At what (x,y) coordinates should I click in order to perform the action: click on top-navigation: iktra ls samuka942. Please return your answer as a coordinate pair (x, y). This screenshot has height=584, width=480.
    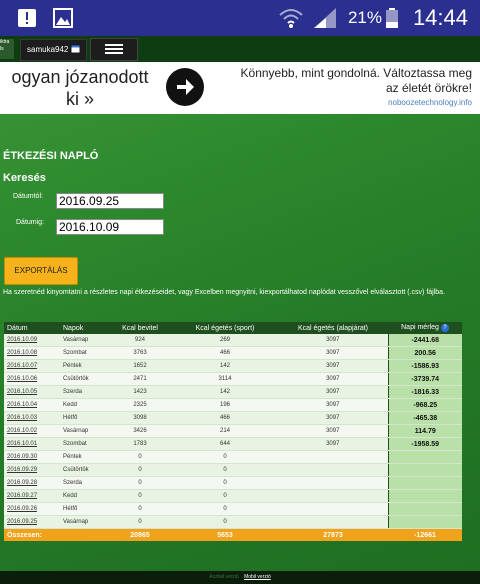
    Looking at the image, I should click on (240, 49).